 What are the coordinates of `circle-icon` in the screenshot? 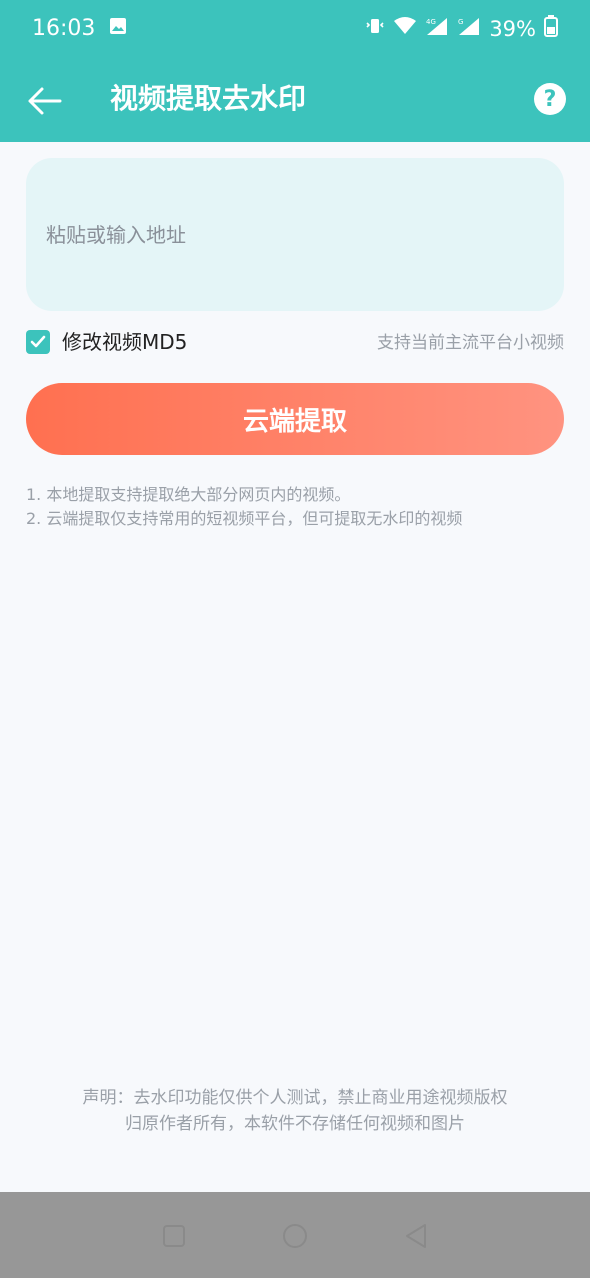 It's located at (295, 1236).